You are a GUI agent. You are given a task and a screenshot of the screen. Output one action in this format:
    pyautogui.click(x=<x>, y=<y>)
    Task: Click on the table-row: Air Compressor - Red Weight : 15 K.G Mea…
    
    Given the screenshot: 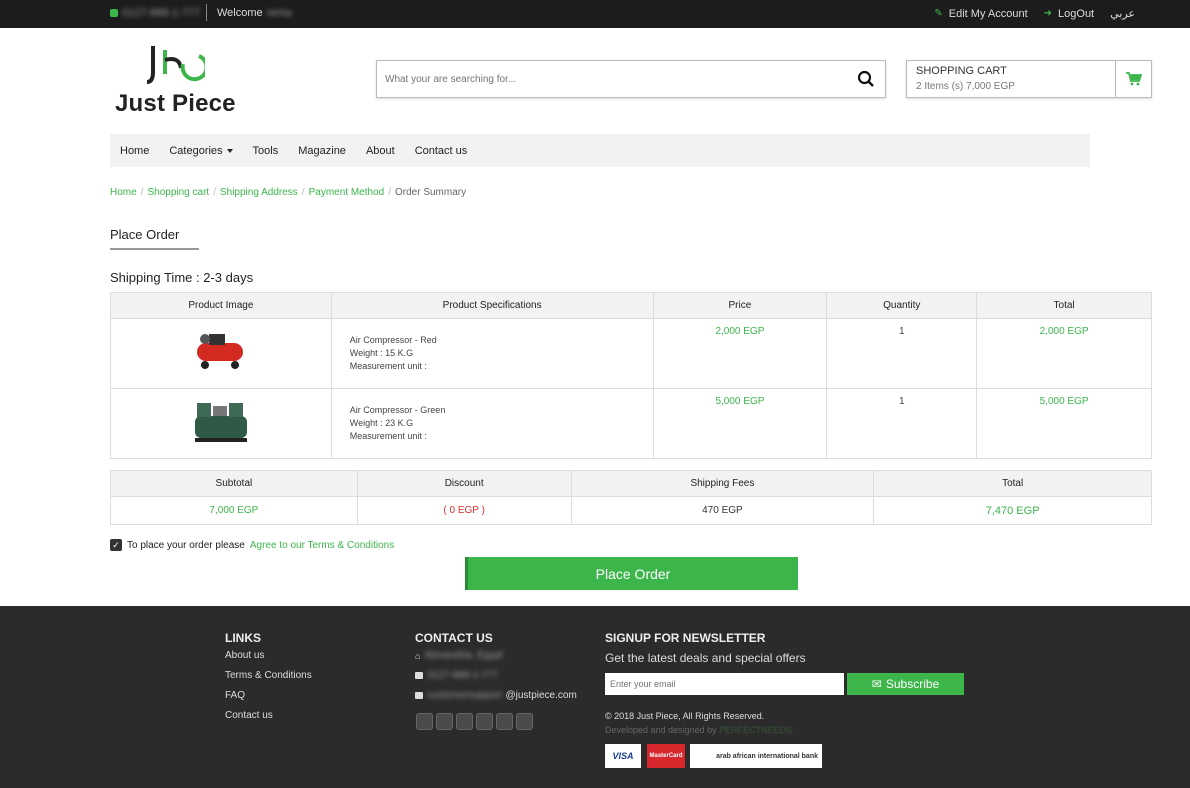 What is the action you would take?
    pyautogui.click(x=631, y=353)
    